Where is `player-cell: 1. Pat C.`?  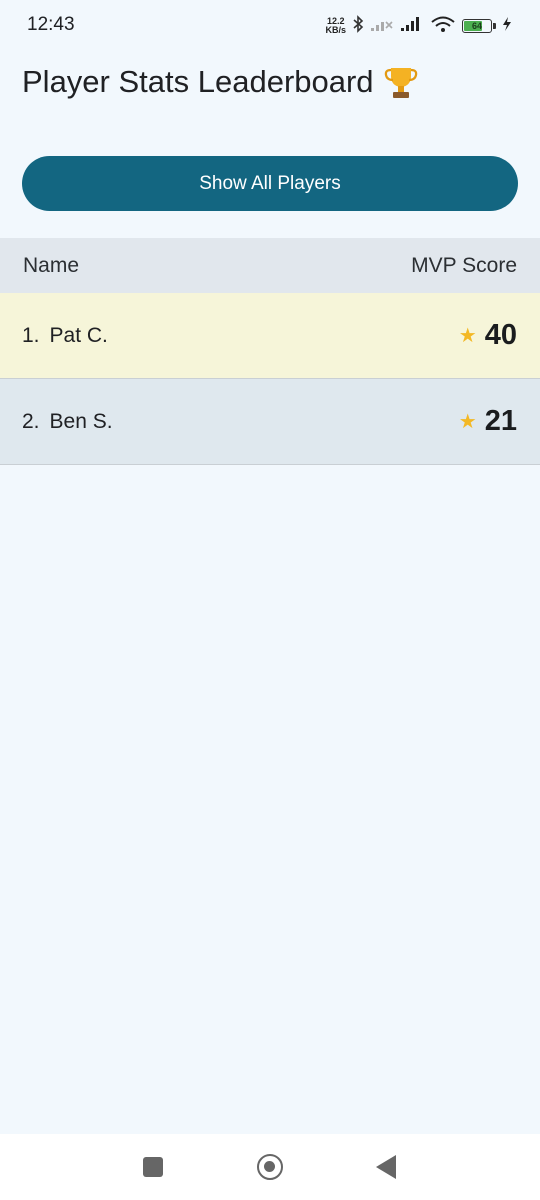
player-cell: 1. Pat C. is located at coordinates (65, 336).